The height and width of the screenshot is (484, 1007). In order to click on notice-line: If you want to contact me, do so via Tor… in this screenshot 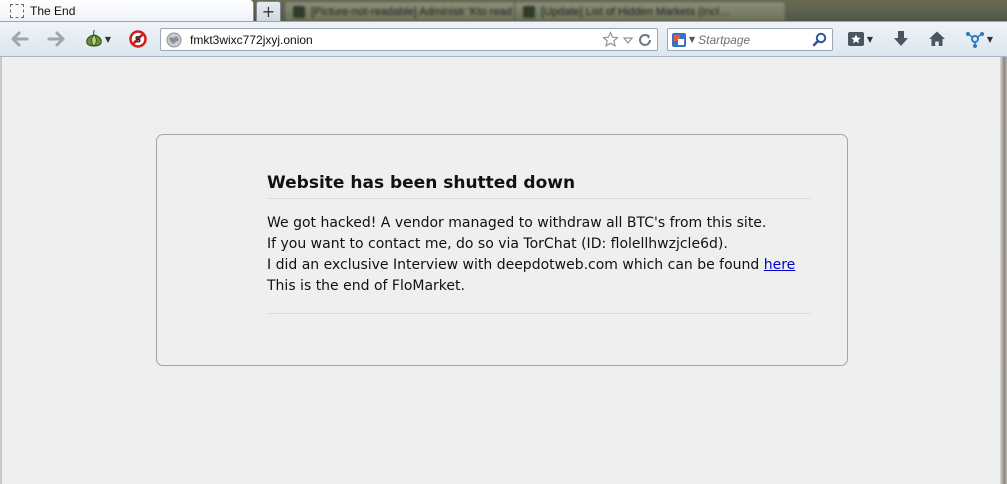, I will do `click(497, 244)`.